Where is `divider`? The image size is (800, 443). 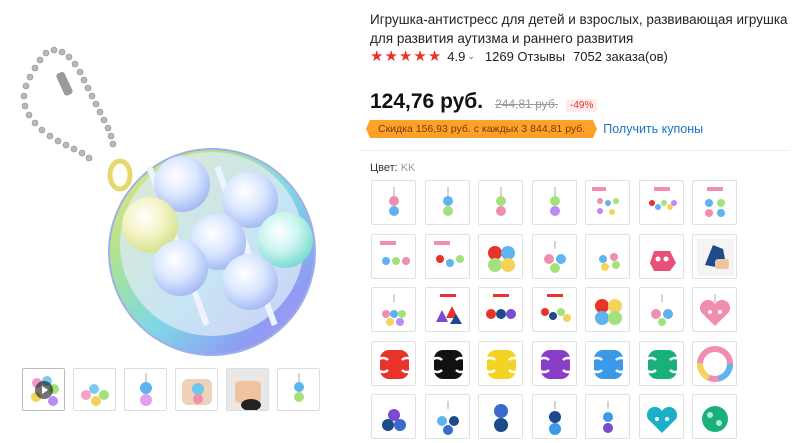
divider is located at coordinates (575, 150).